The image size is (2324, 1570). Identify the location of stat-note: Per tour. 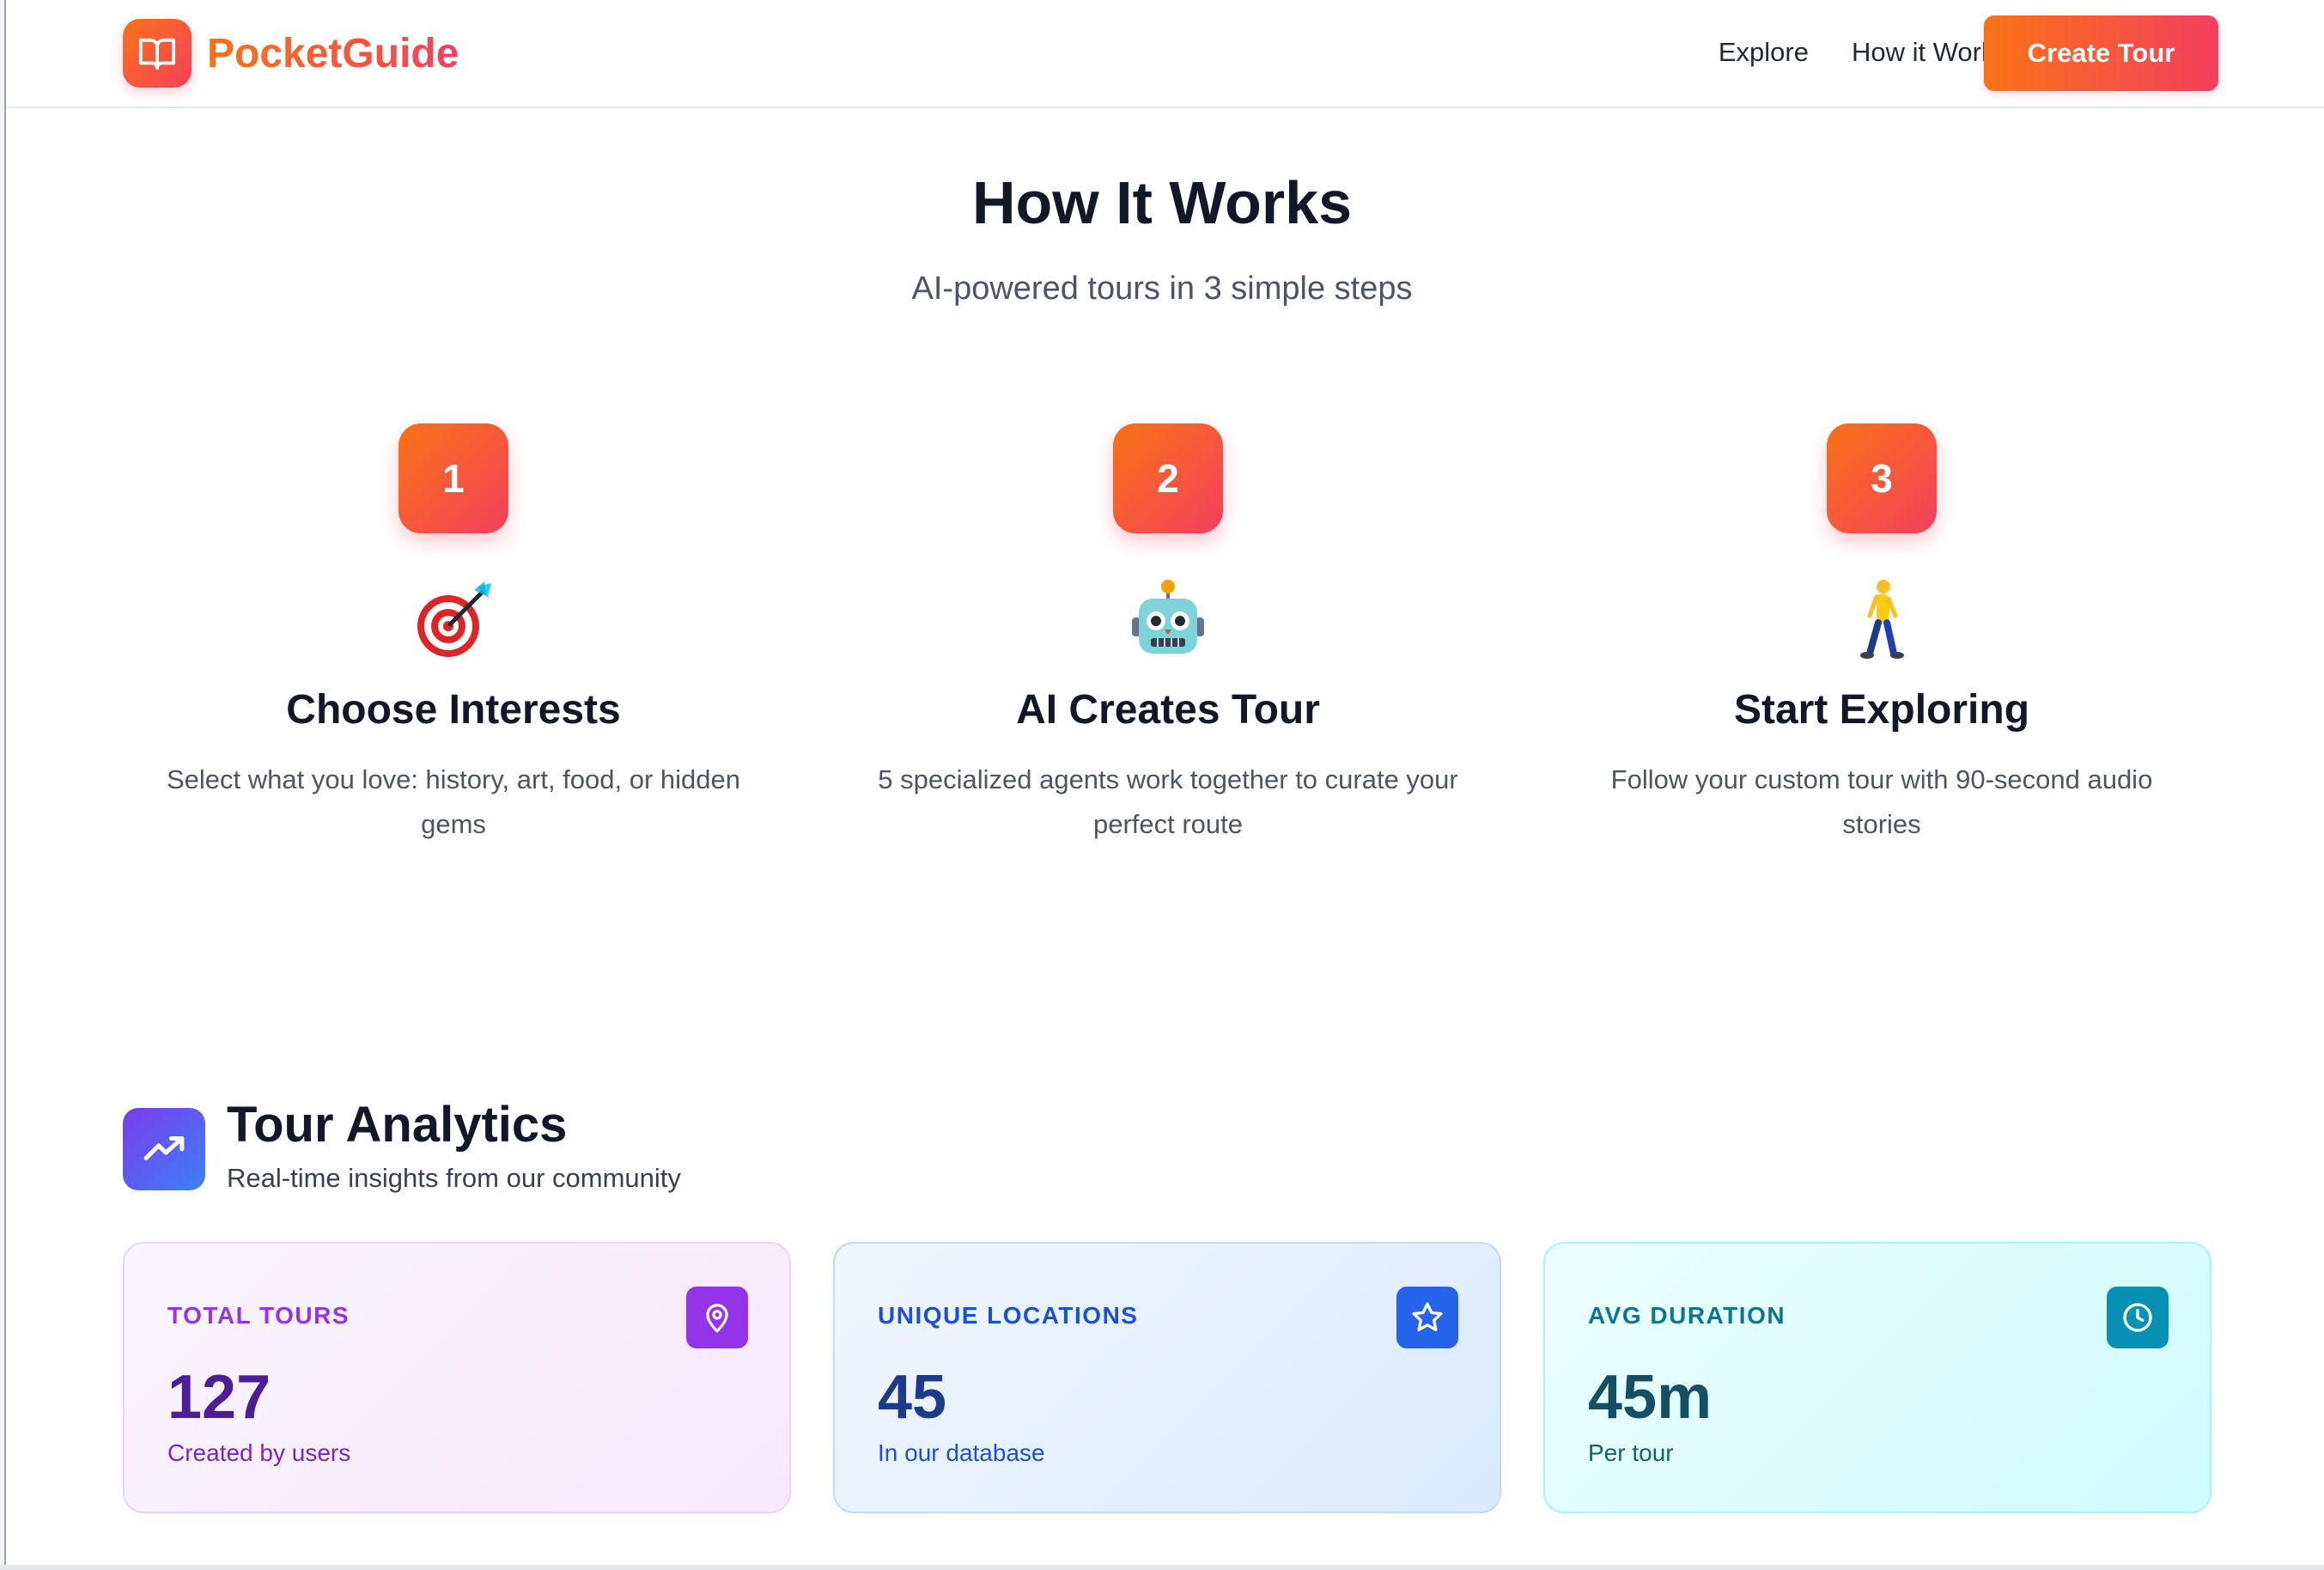
(1631, 1452).